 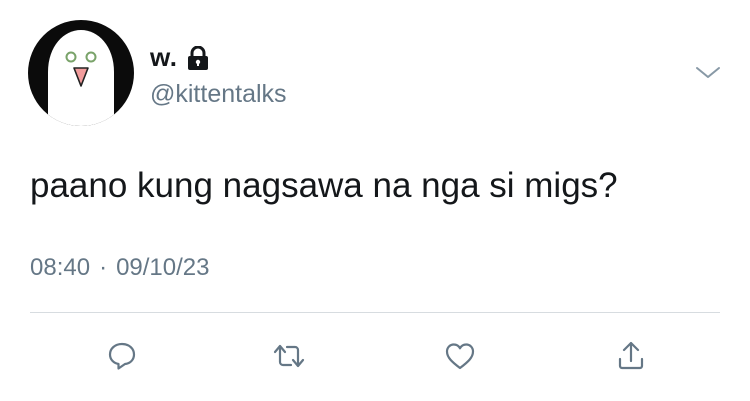 I want to click on retweet-icon, so click(x=289, y=356).